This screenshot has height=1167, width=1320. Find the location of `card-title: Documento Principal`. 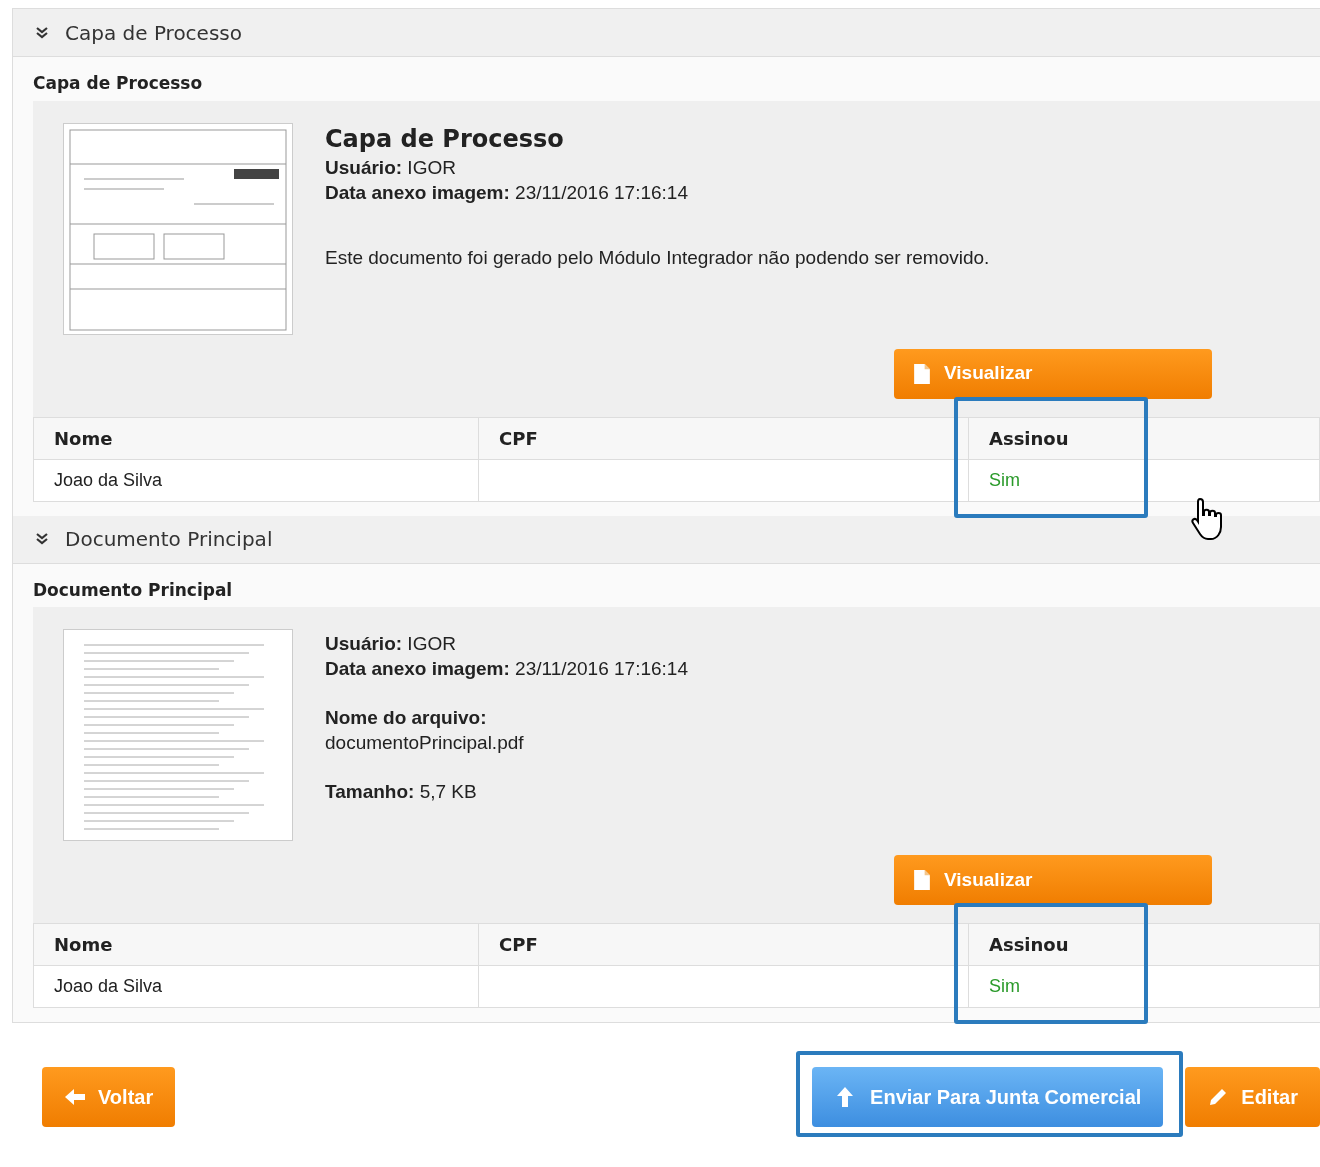

card-title: Documento Principal is located at coordinates (133, 590).